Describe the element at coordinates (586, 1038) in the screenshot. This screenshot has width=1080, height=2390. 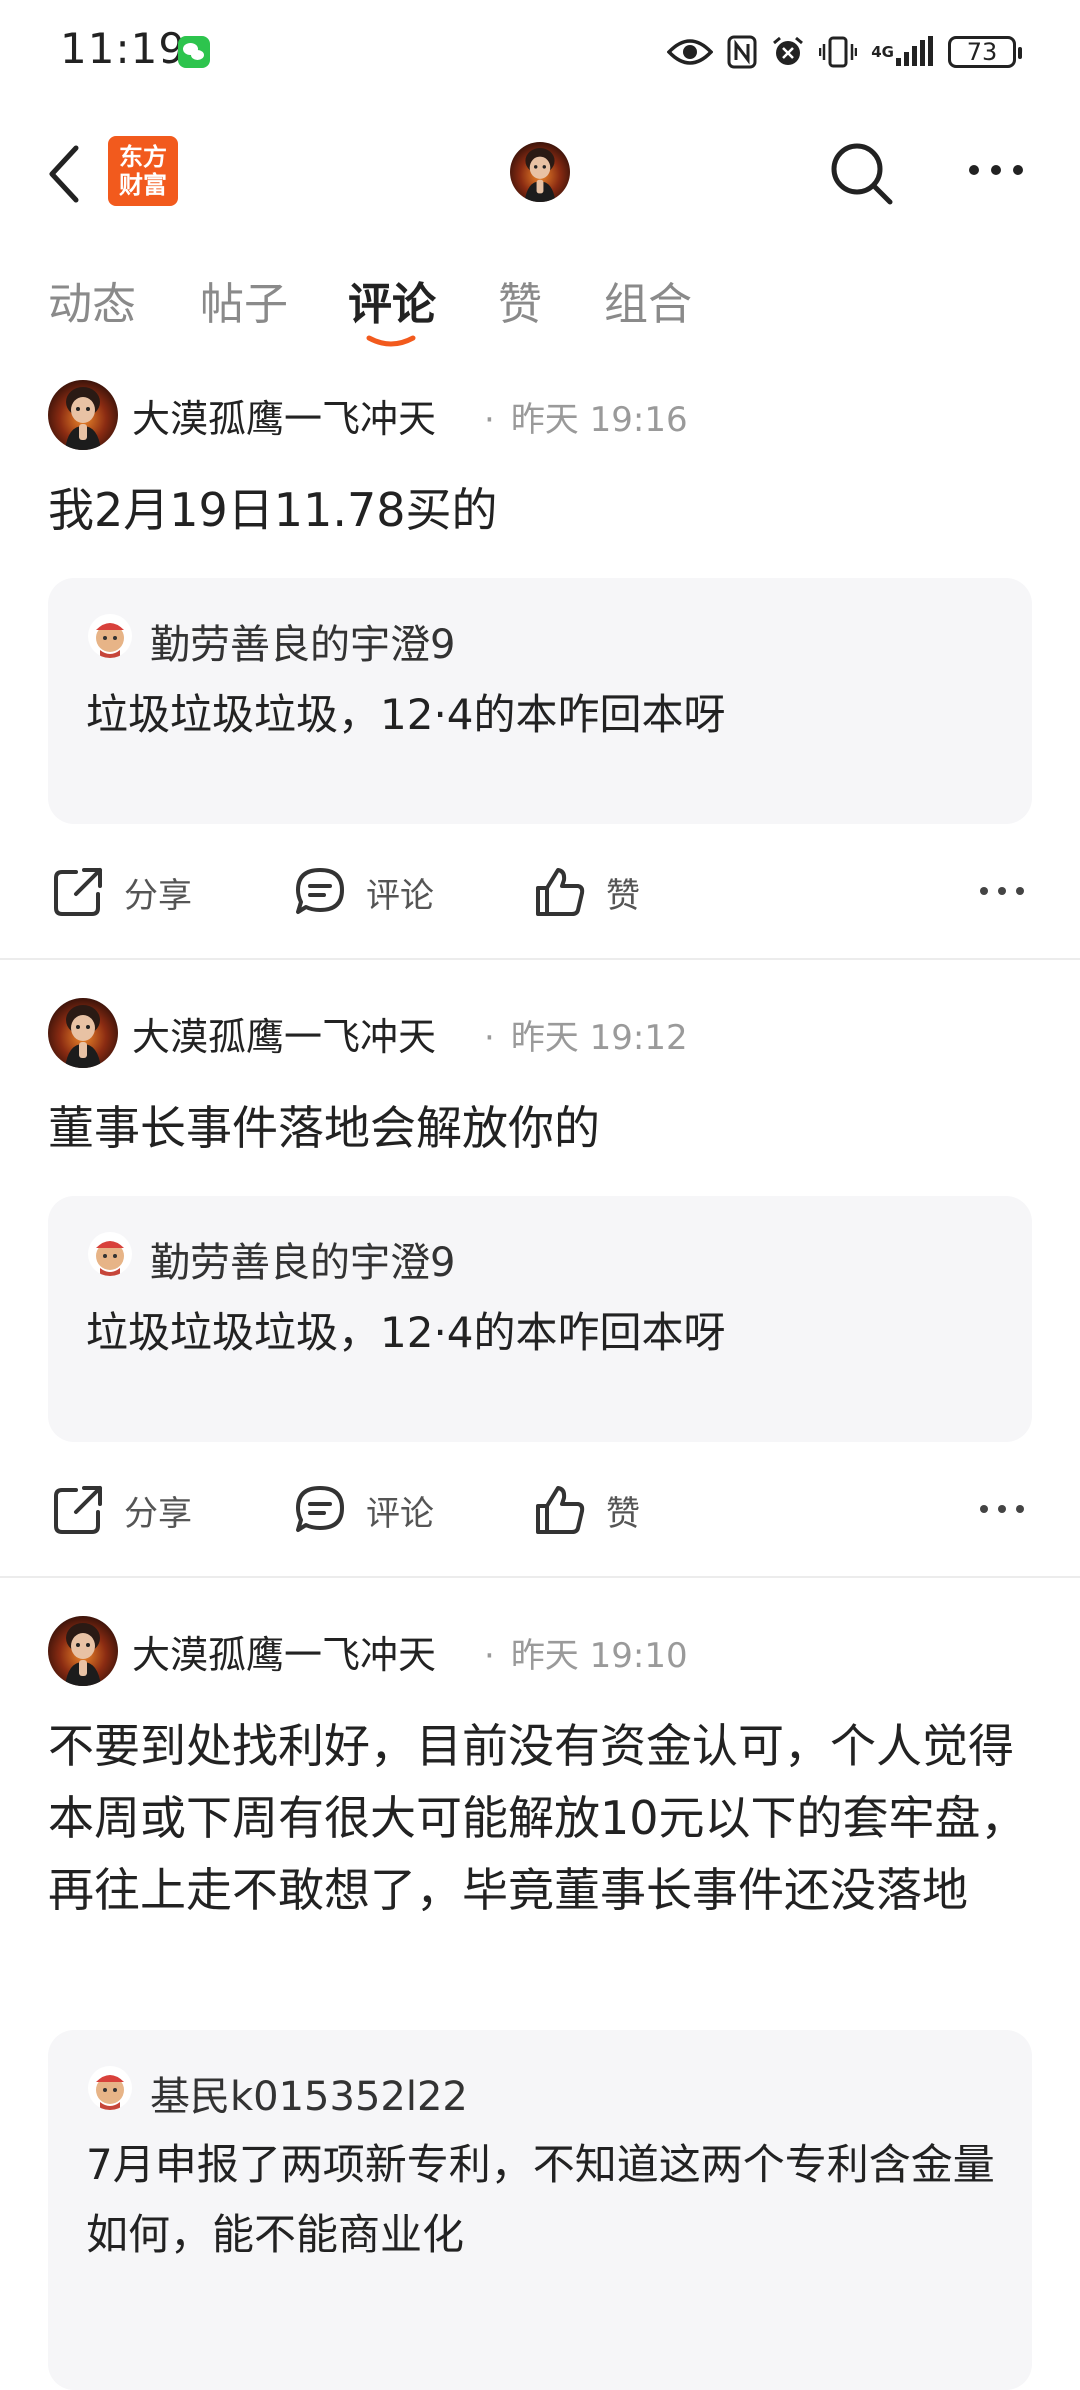
I see `post-time: · 昨天 19:12` at that location.